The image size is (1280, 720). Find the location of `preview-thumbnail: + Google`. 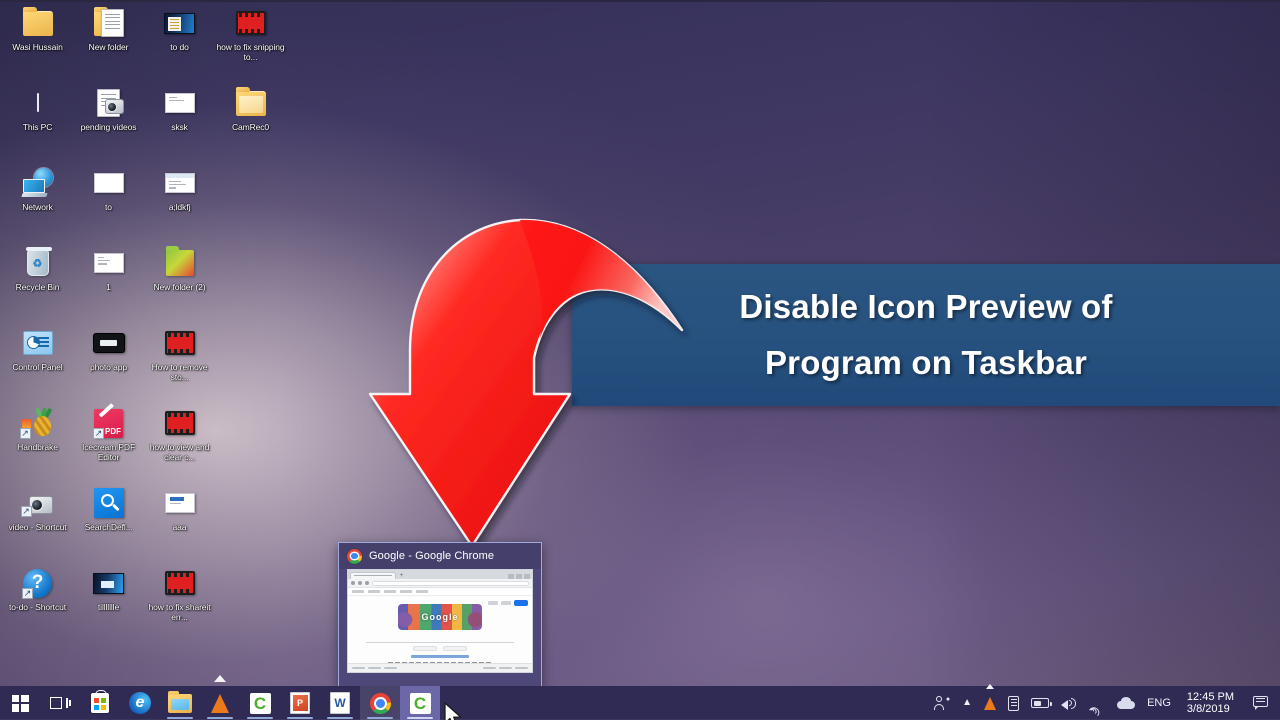

preview-thumbnail: + Google is located at coordinates (440, 621).